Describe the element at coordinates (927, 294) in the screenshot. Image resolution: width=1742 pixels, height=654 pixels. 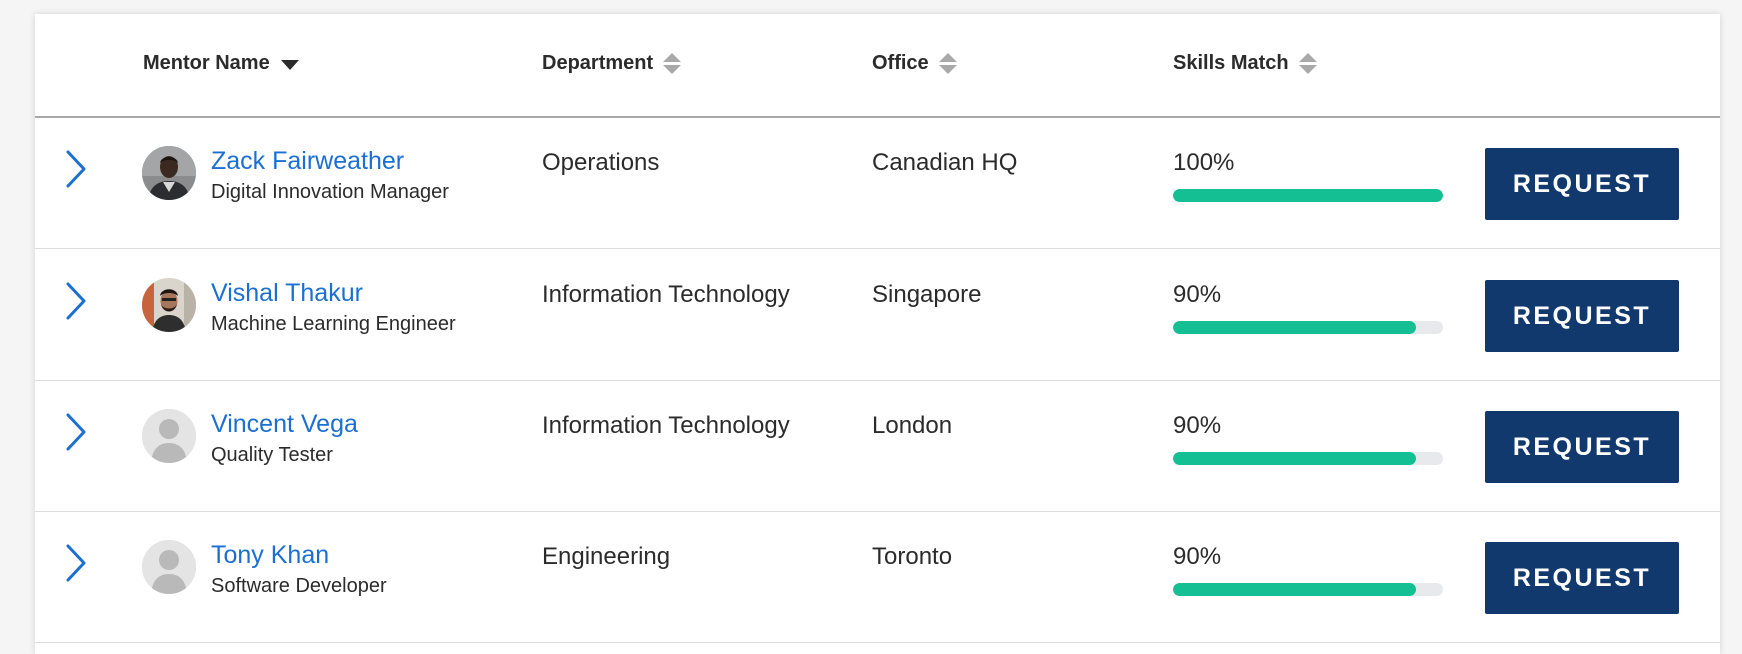
I see `mentor-office: Singapore` at that location.